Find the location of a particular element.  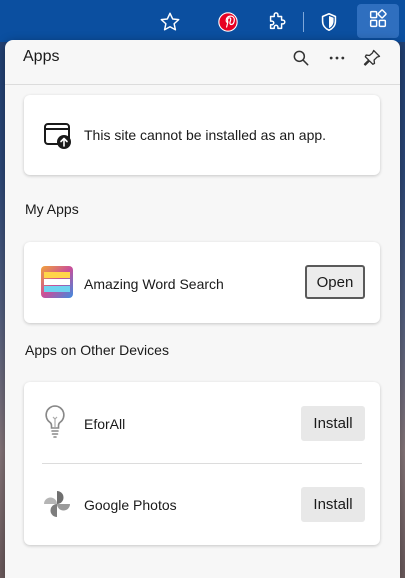

apps-button is located at coordinates (378, 21).